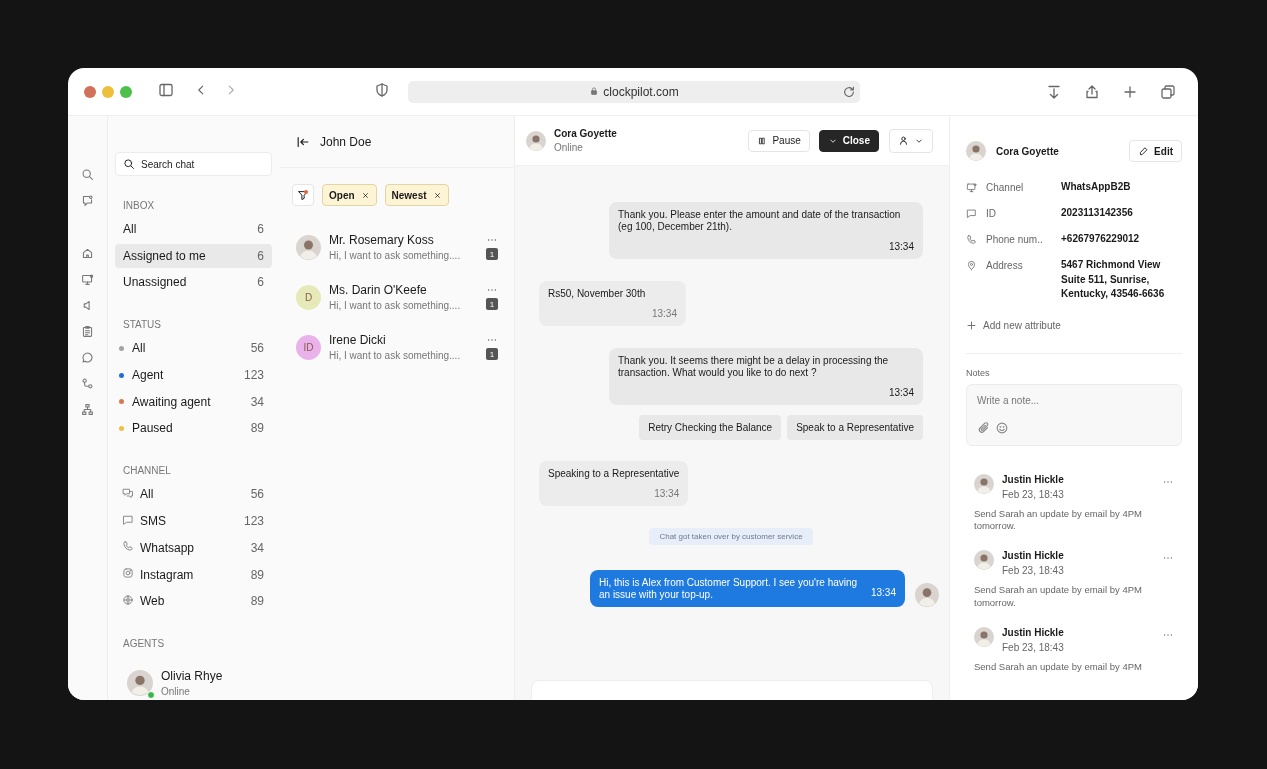  I want to click on globe-icon, so click(128, 599).